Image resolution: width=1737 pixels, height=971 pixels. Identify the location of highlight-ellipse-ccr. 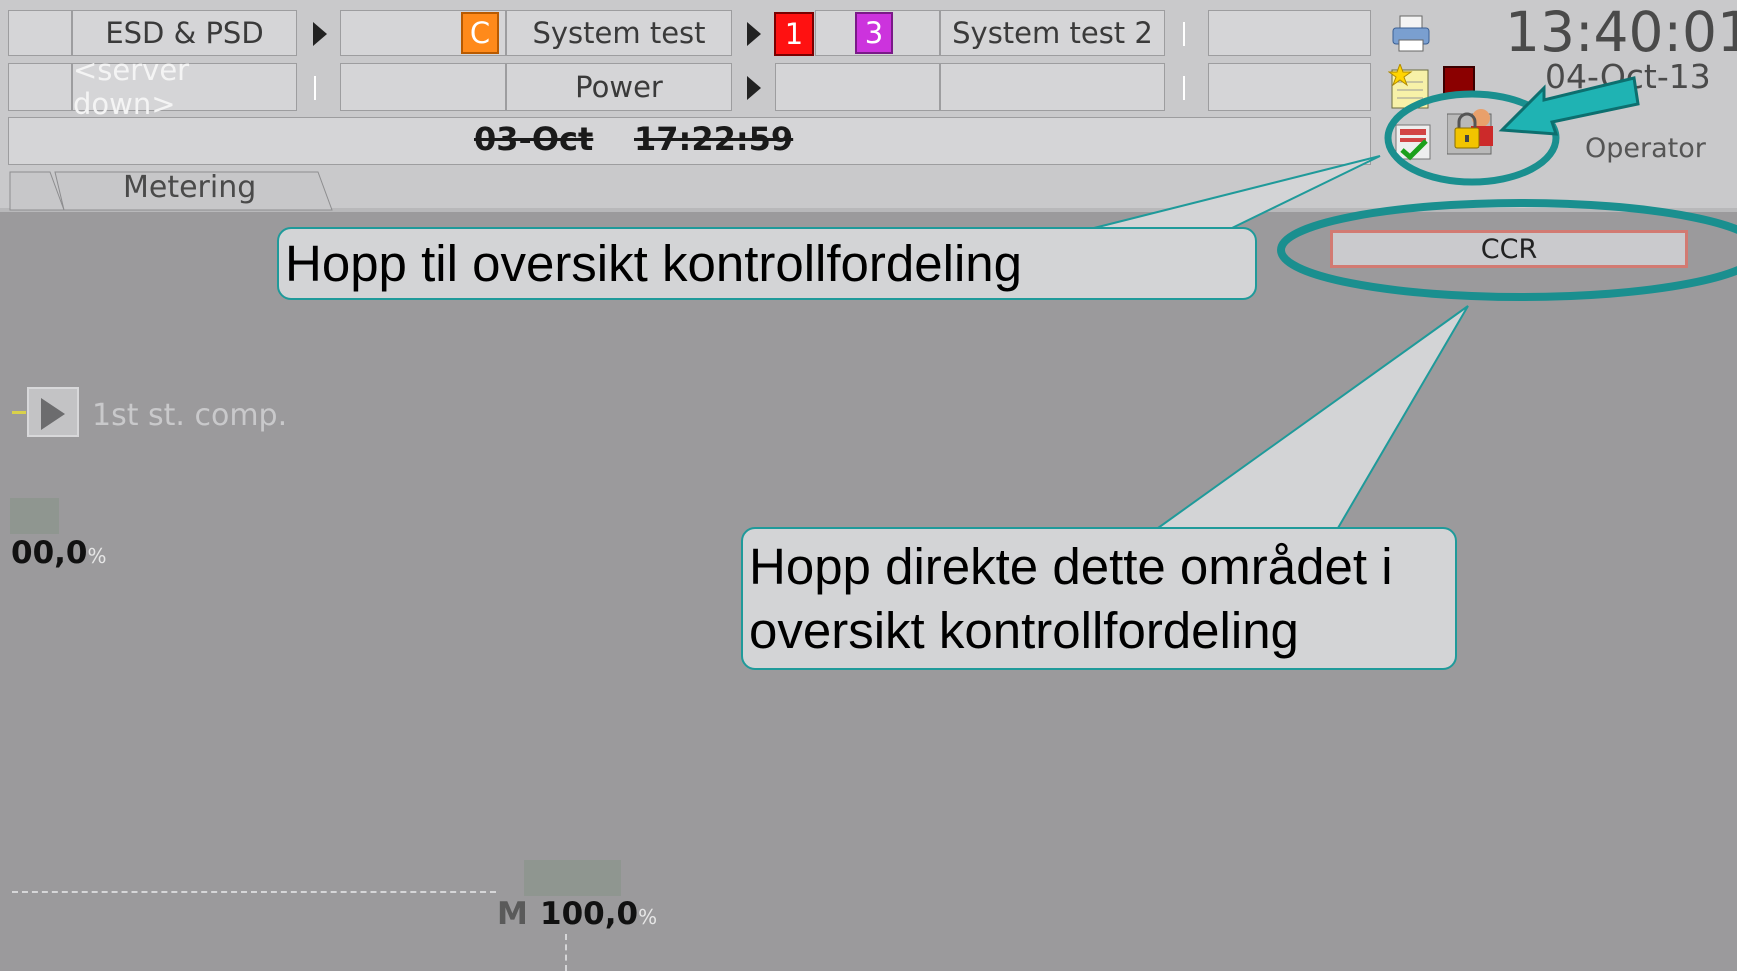
(1507, 250).